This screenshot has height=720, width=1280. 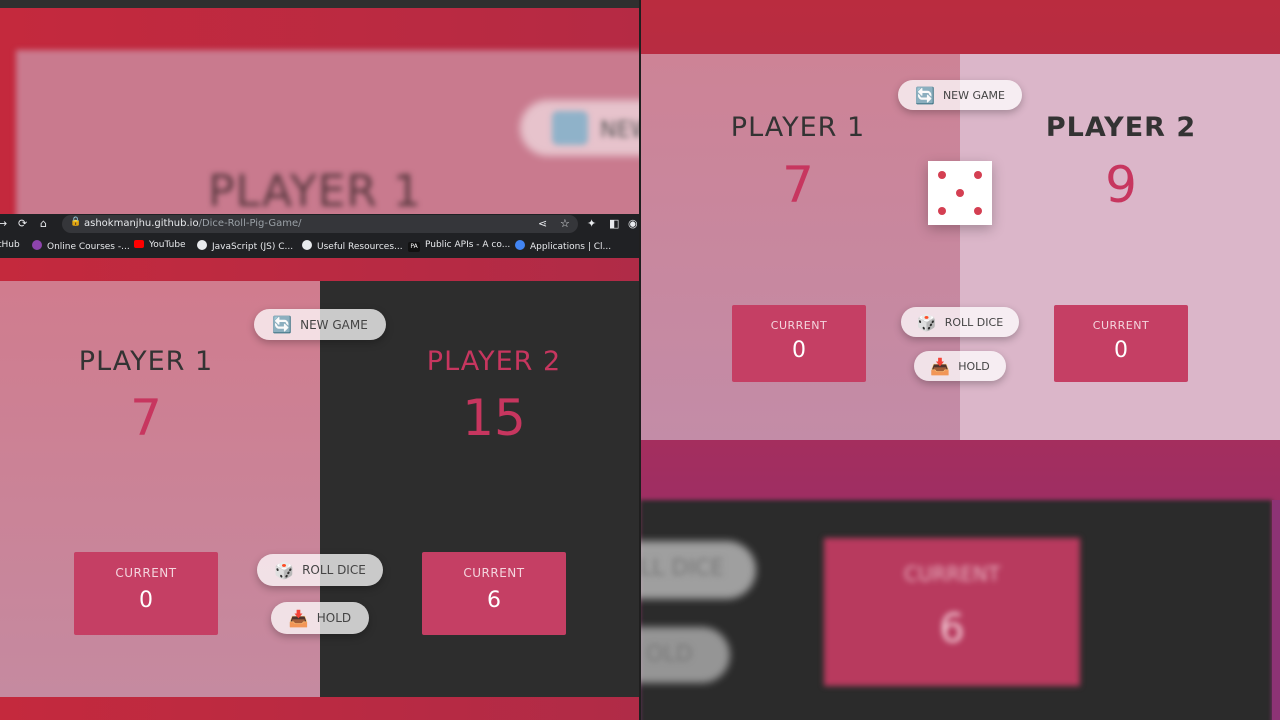 What do you see at coordinates (22, 223) in the screenshot?
I see `reload-icon: ⟳` at bounding box center [22, 223].